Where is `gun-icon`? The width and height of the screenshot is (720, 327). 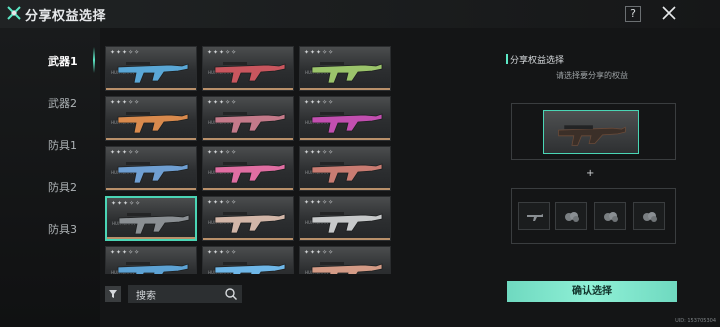 gun-icon is located at coordinates (535, 217).